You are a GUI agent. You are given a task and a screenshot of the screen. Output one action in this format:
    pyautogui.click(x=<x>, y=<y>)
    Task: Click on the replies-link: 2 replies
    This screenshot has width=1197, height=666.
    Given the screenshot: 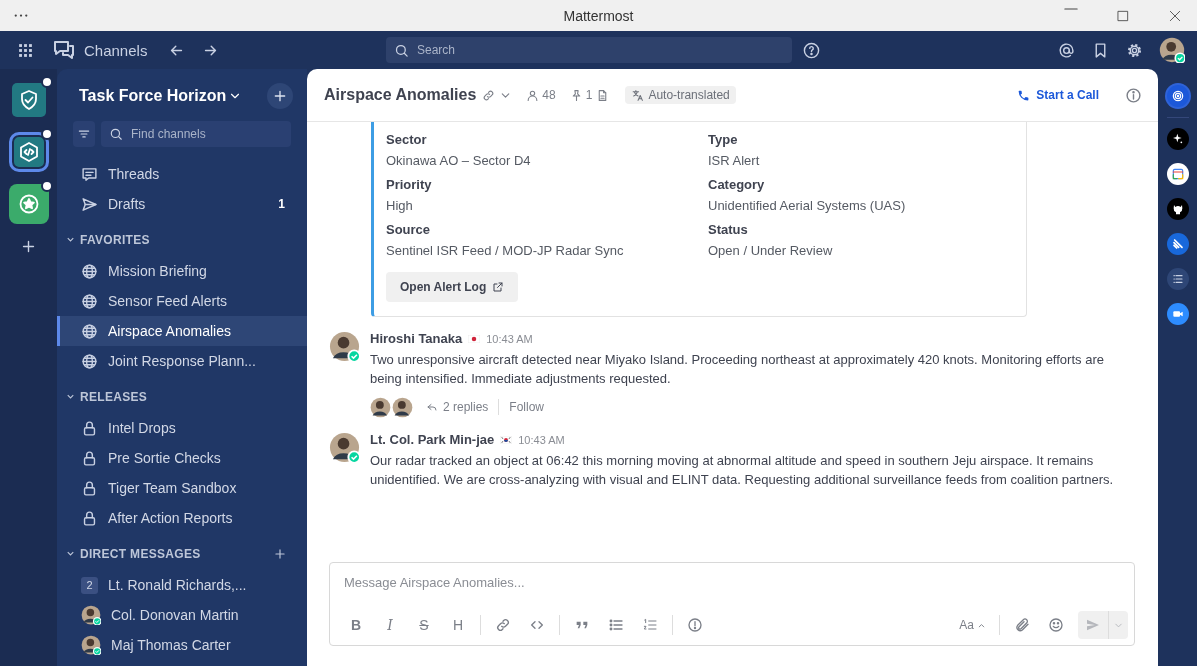 What is the action you would take?
    pyautogui.click(x=457, y=407)
    